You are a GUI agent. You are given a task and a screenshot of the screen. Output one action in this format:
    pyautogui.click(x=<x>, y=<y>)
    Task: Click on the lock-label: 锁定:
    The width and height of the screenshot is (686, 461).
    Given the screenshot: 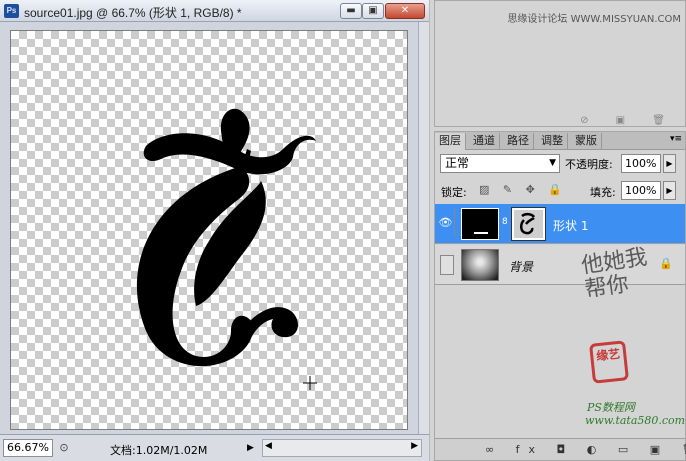 What is the action you would take?
    pyautogui.click(x=454, y=192)
    